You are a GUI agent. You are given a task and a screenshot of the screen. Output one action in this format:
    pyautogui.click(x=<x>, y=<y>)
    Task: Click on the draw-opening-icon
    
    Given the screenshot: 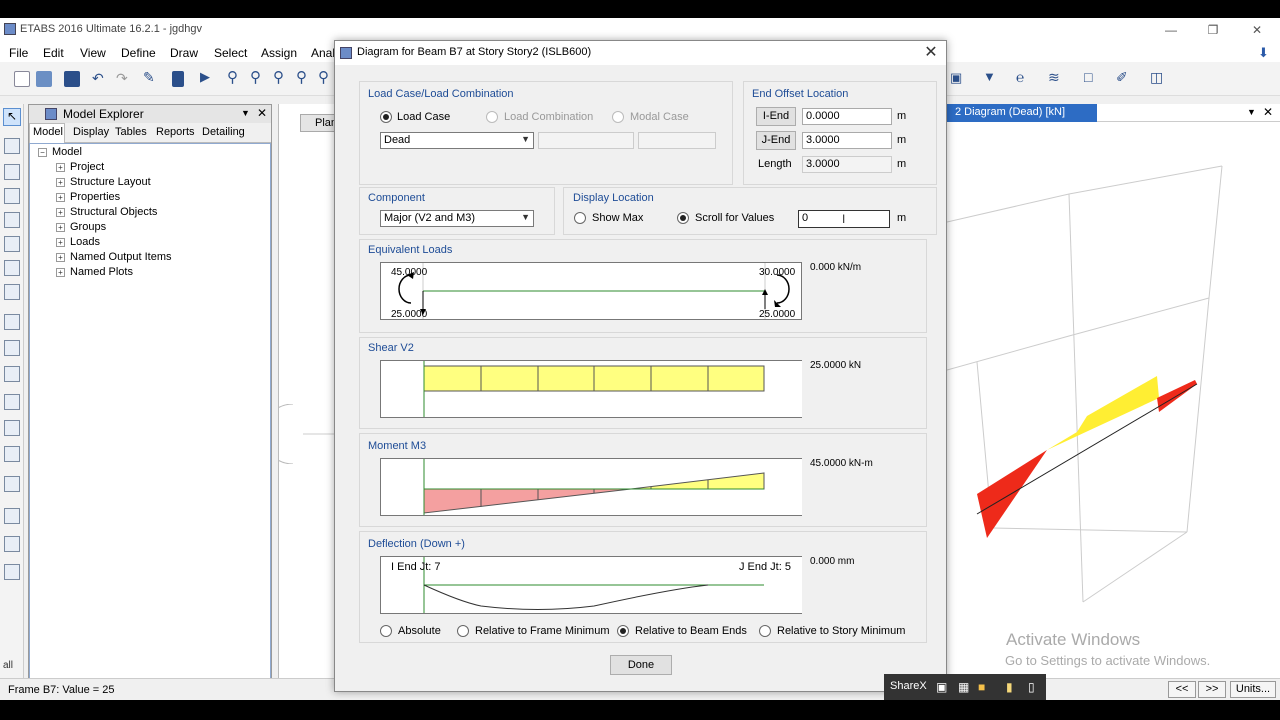 What is the action you would take?
    pyautogui.click(x=12, y=374)
    